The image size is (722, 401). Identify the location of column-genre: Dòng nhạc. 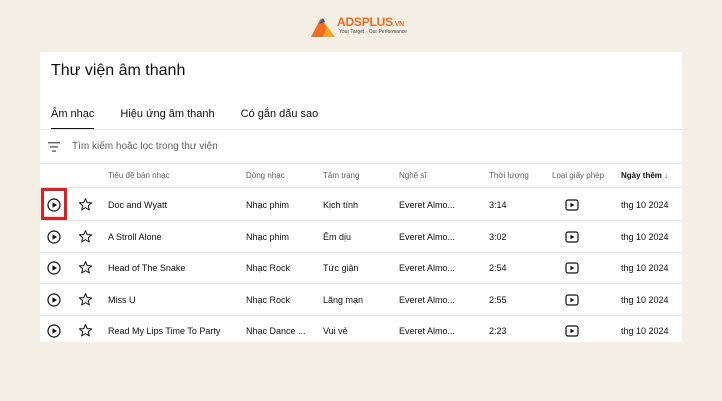
(265, 175).